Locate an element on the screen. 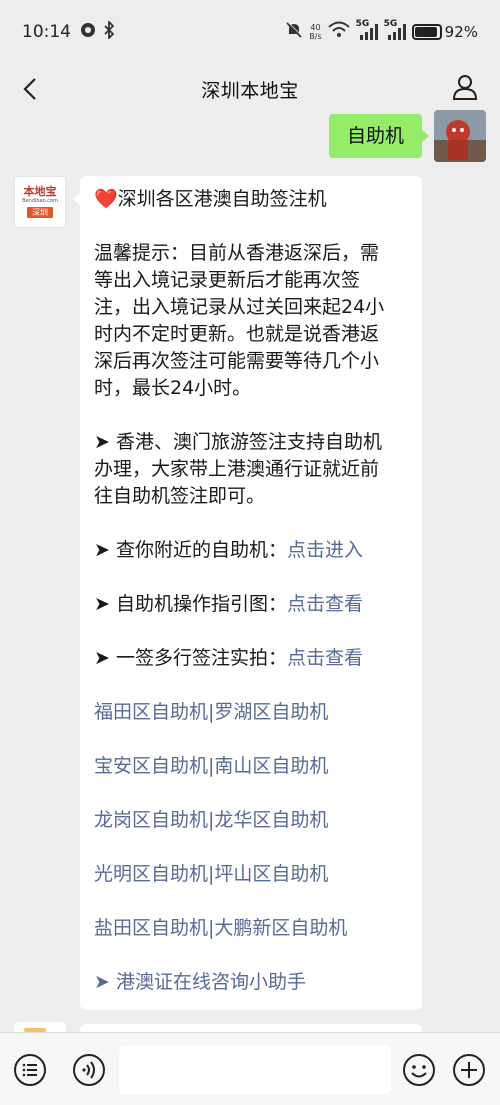 Image resolution: width=500 pixels, height=1105 pixels. voice-icon is located at coordinates (89, 1070).